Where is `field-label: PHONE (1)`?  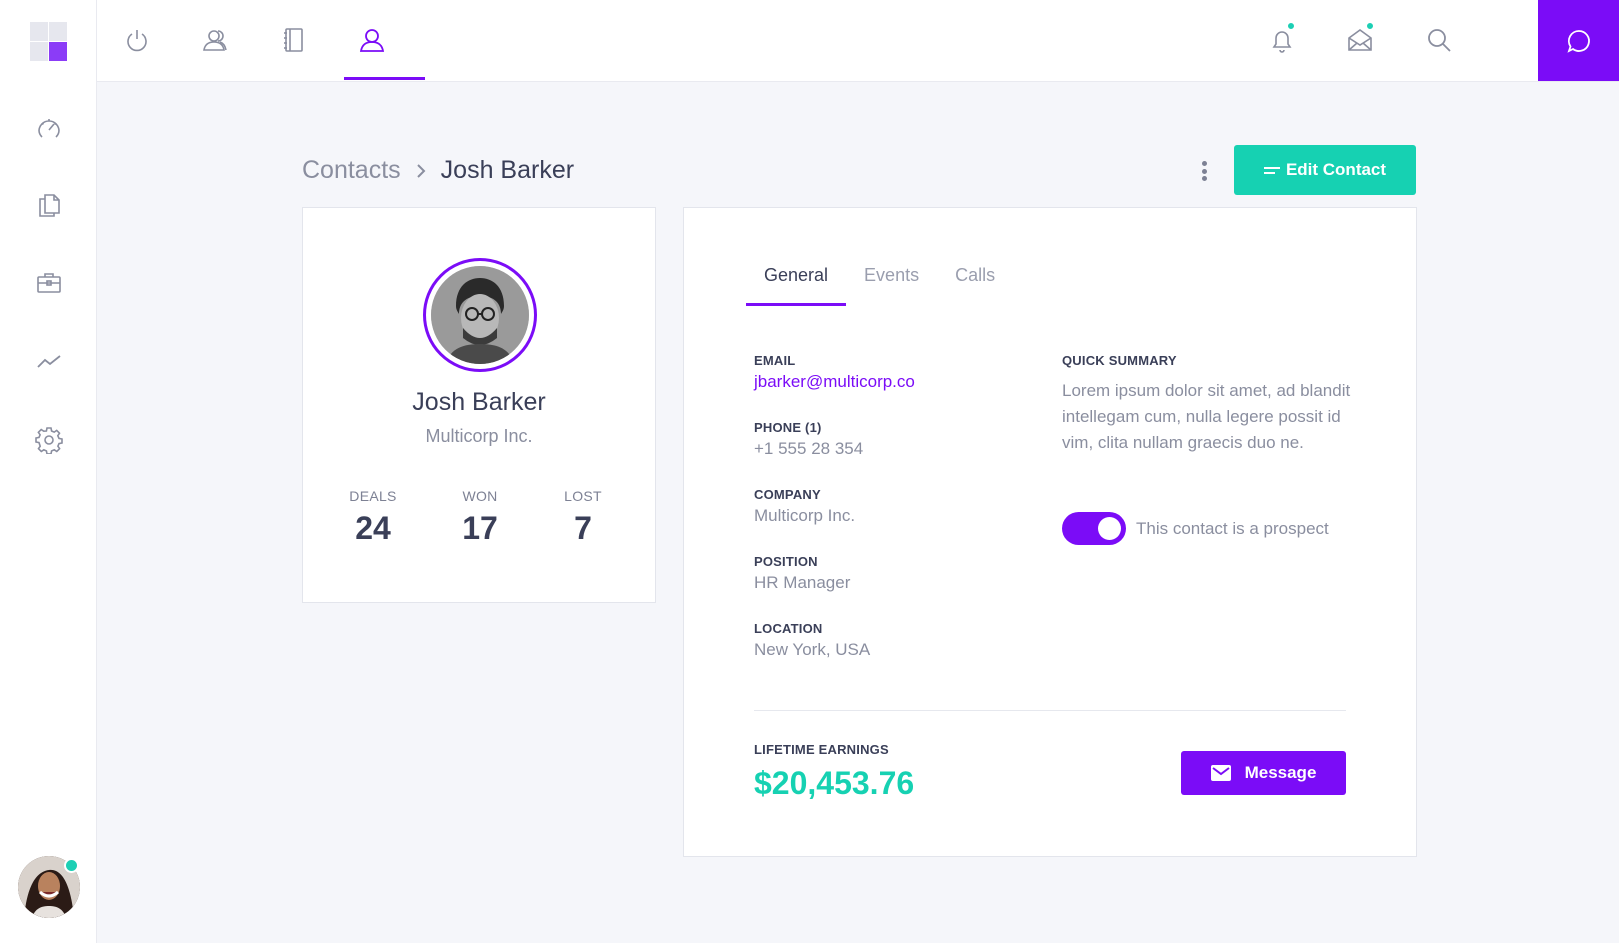 field-label: PHONE (1) is located at coordinates (788, 427).